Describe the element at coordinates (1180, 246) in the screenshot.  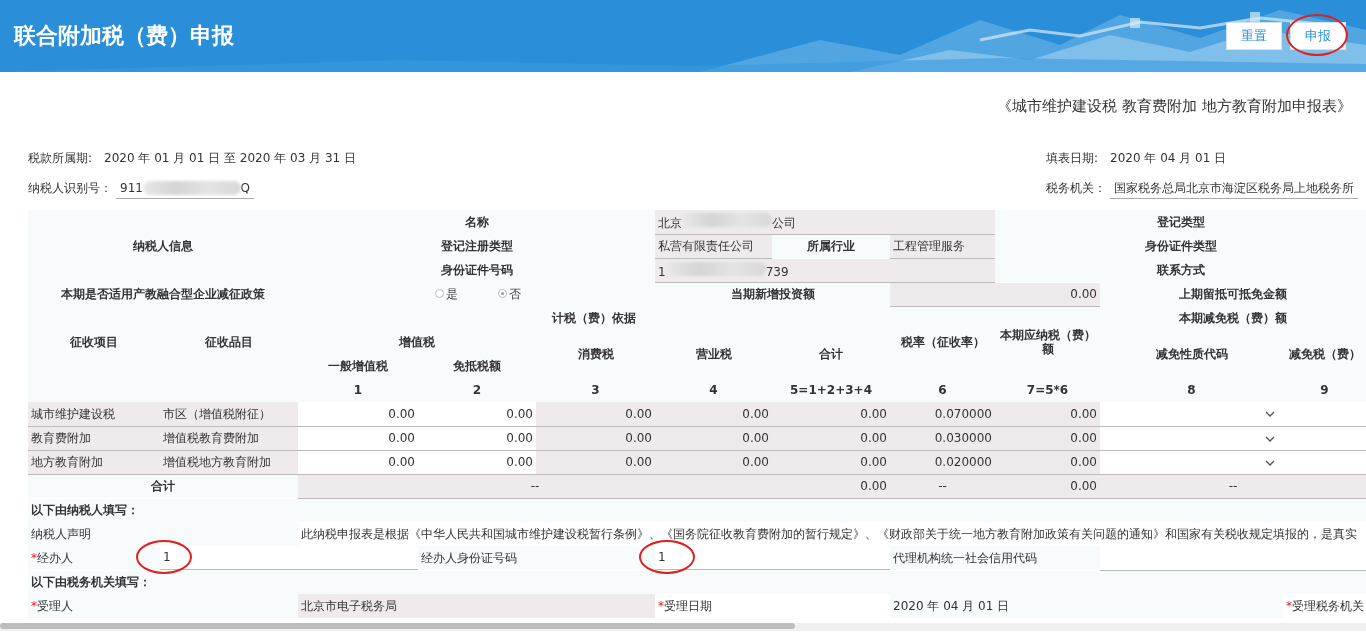
I see `field-label: 身份证件类型` at that location.